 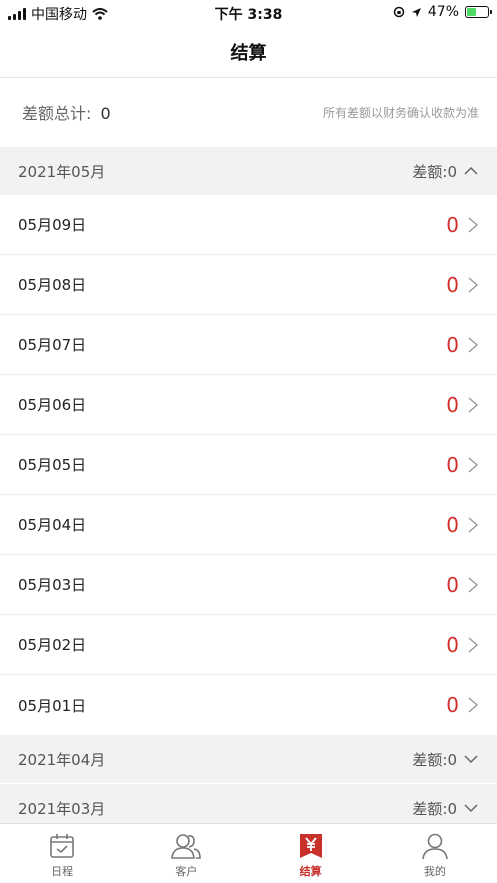 What do you see at coordinates (248, 525) in the screenshot?
I see `day-row: 05月04日 0` at bounding box center [248, 525].